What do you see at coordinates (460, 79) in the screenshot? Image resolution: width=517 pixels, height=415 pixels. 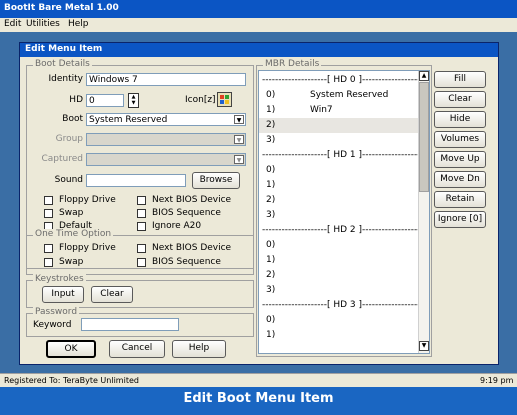 I see `fill-button: Fill` at bounding box center [460, 79].